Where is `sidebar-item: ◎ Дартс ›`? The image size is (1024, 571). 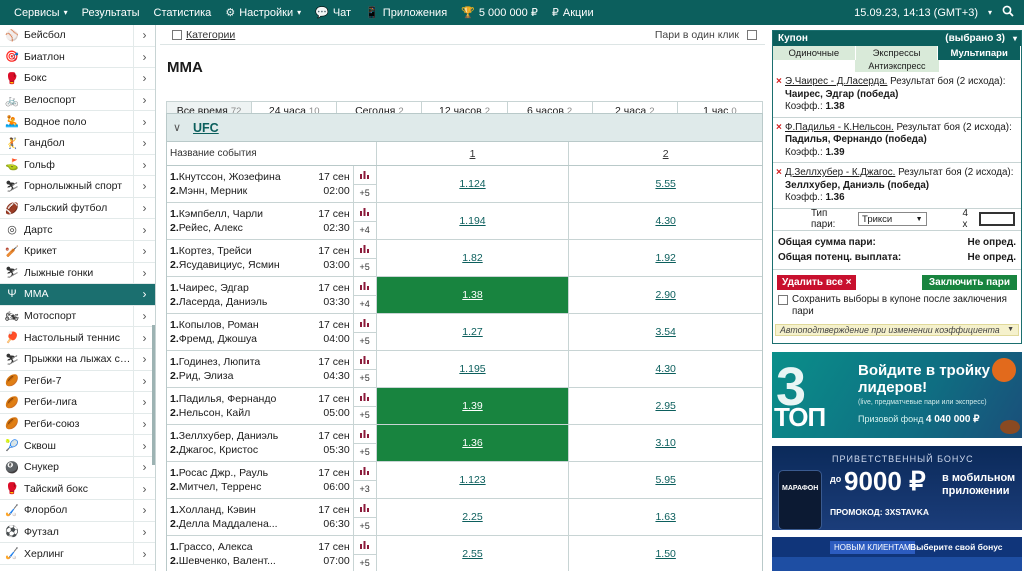 sidebar-item: ◎ Дартс › is located at coordinates (77, 230).